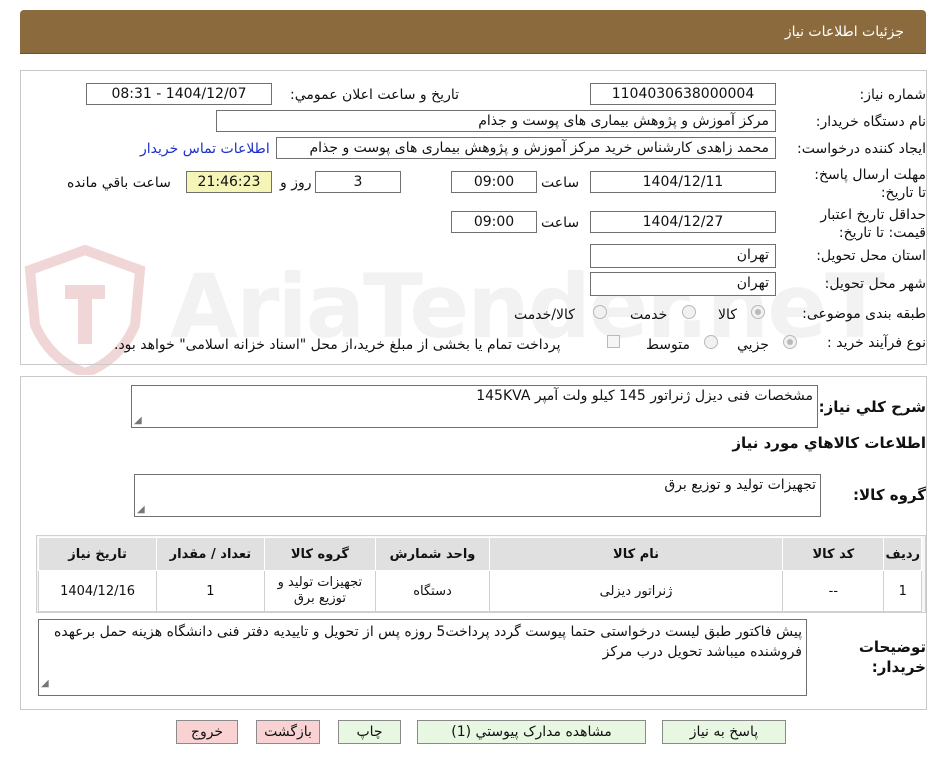 This screenshot has height=764, width=944. I want to click on price-validity-label: حداقل تاریخ اعتبار قیمت: تا تاریخ:, so click(873, 224).